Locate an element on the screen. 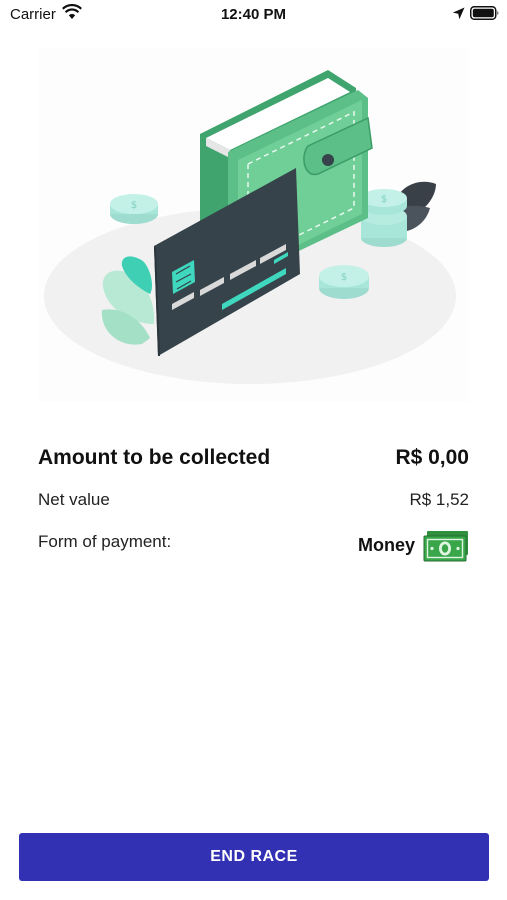 This screenshot has height=900, width=507. status-bar: Carrier 12:40 PM is located at coordinates (253, 14).